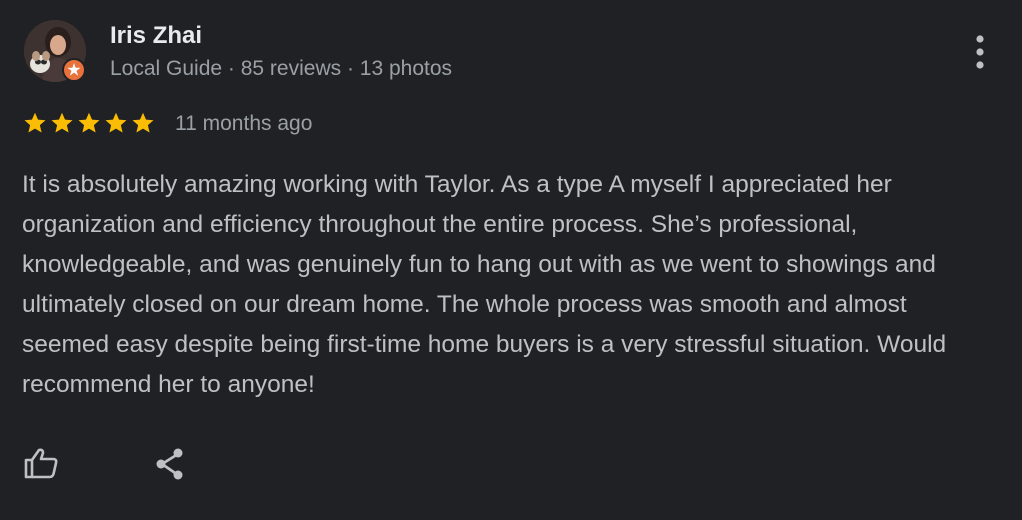  I want to click on share-icon, so click(169, 464).